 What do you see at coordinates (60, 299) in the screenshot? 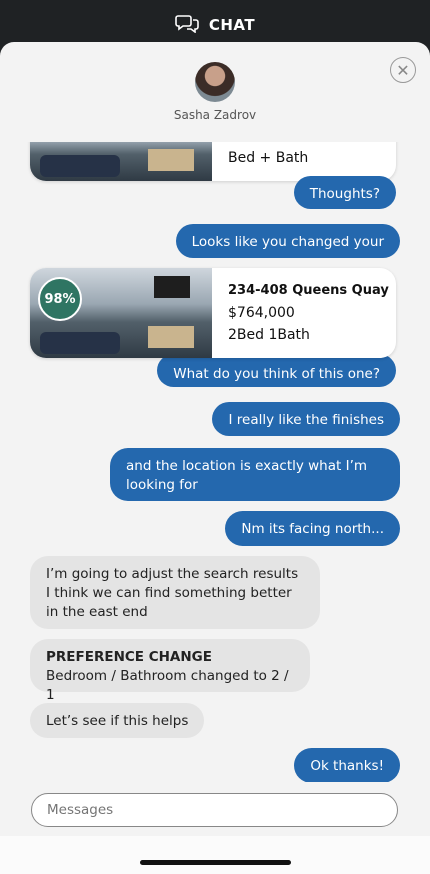
I see `match-badge: 98%` at bounding box center [60, 299].